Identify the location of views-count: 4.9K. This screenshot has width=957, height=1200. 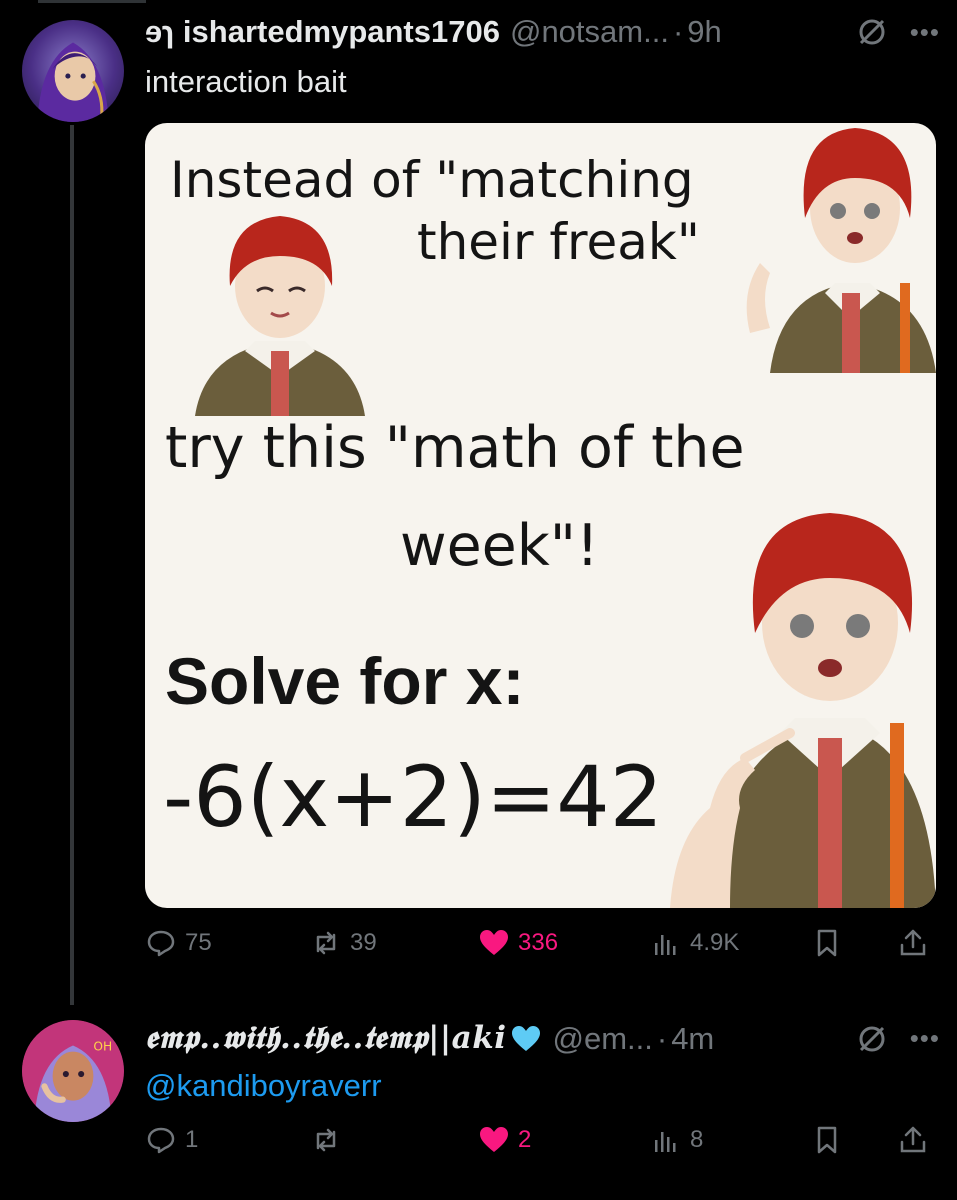
(715, 942).